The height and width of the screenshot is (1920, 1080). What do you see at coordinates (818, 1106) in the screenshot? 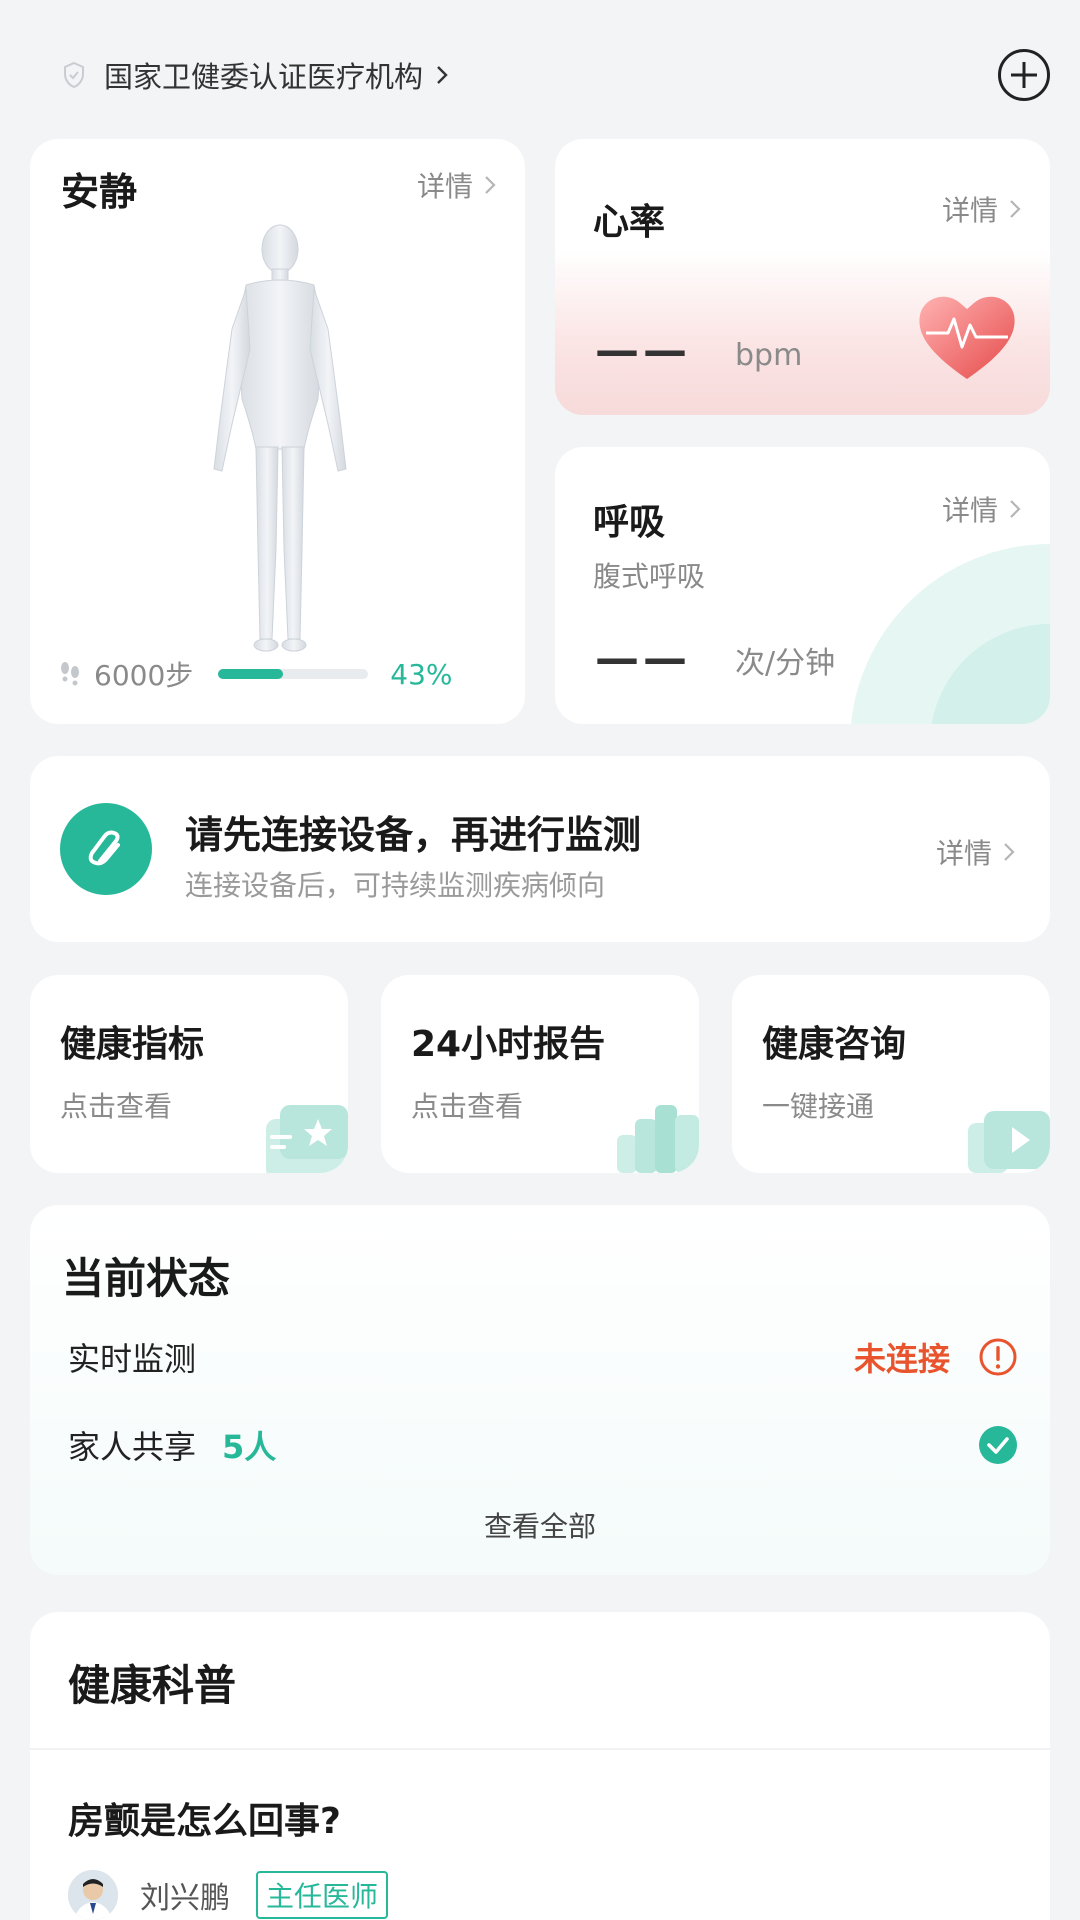
I see `tile-subtitle: 一键接通` at bounding box center [818, 1106].